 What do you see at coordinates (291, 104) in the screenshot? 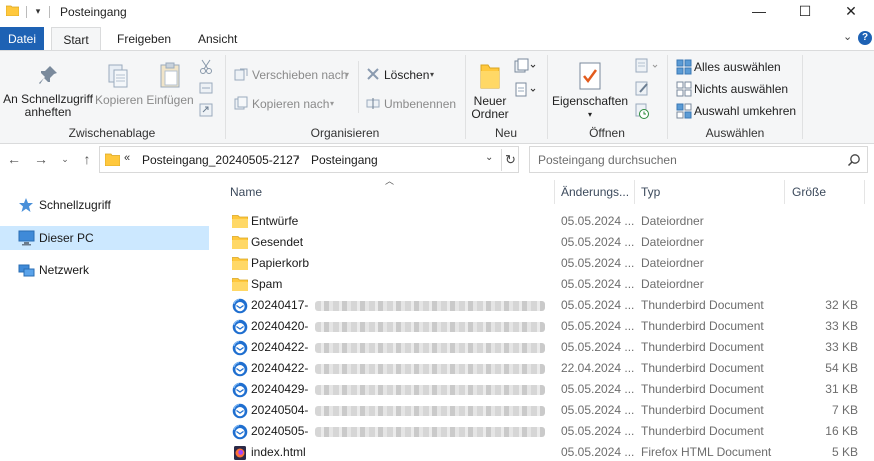
I see `copy-to-label: Kopieren nach` at bounding box center [291, 104].